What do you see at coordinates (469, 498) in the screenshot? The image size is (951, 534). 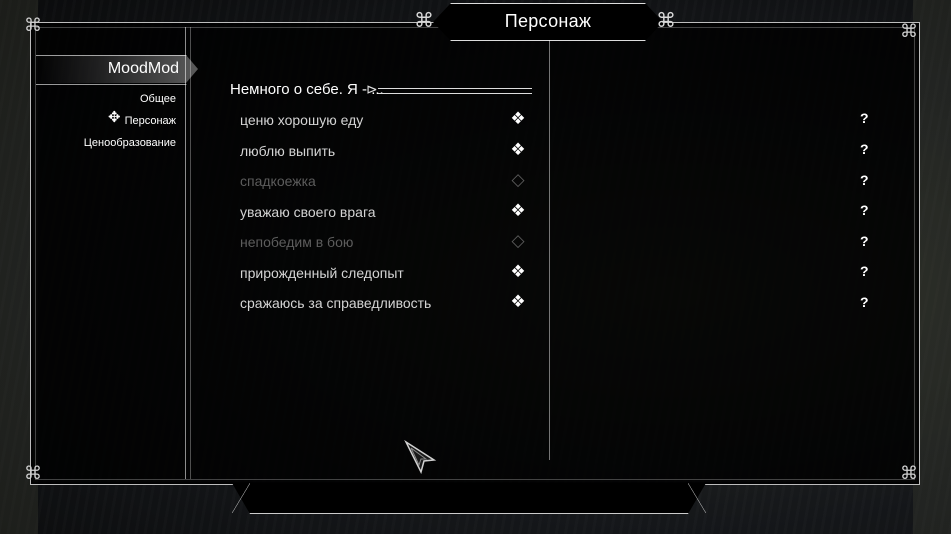 I see `bottom-plate` at bounding box center [469, 498].